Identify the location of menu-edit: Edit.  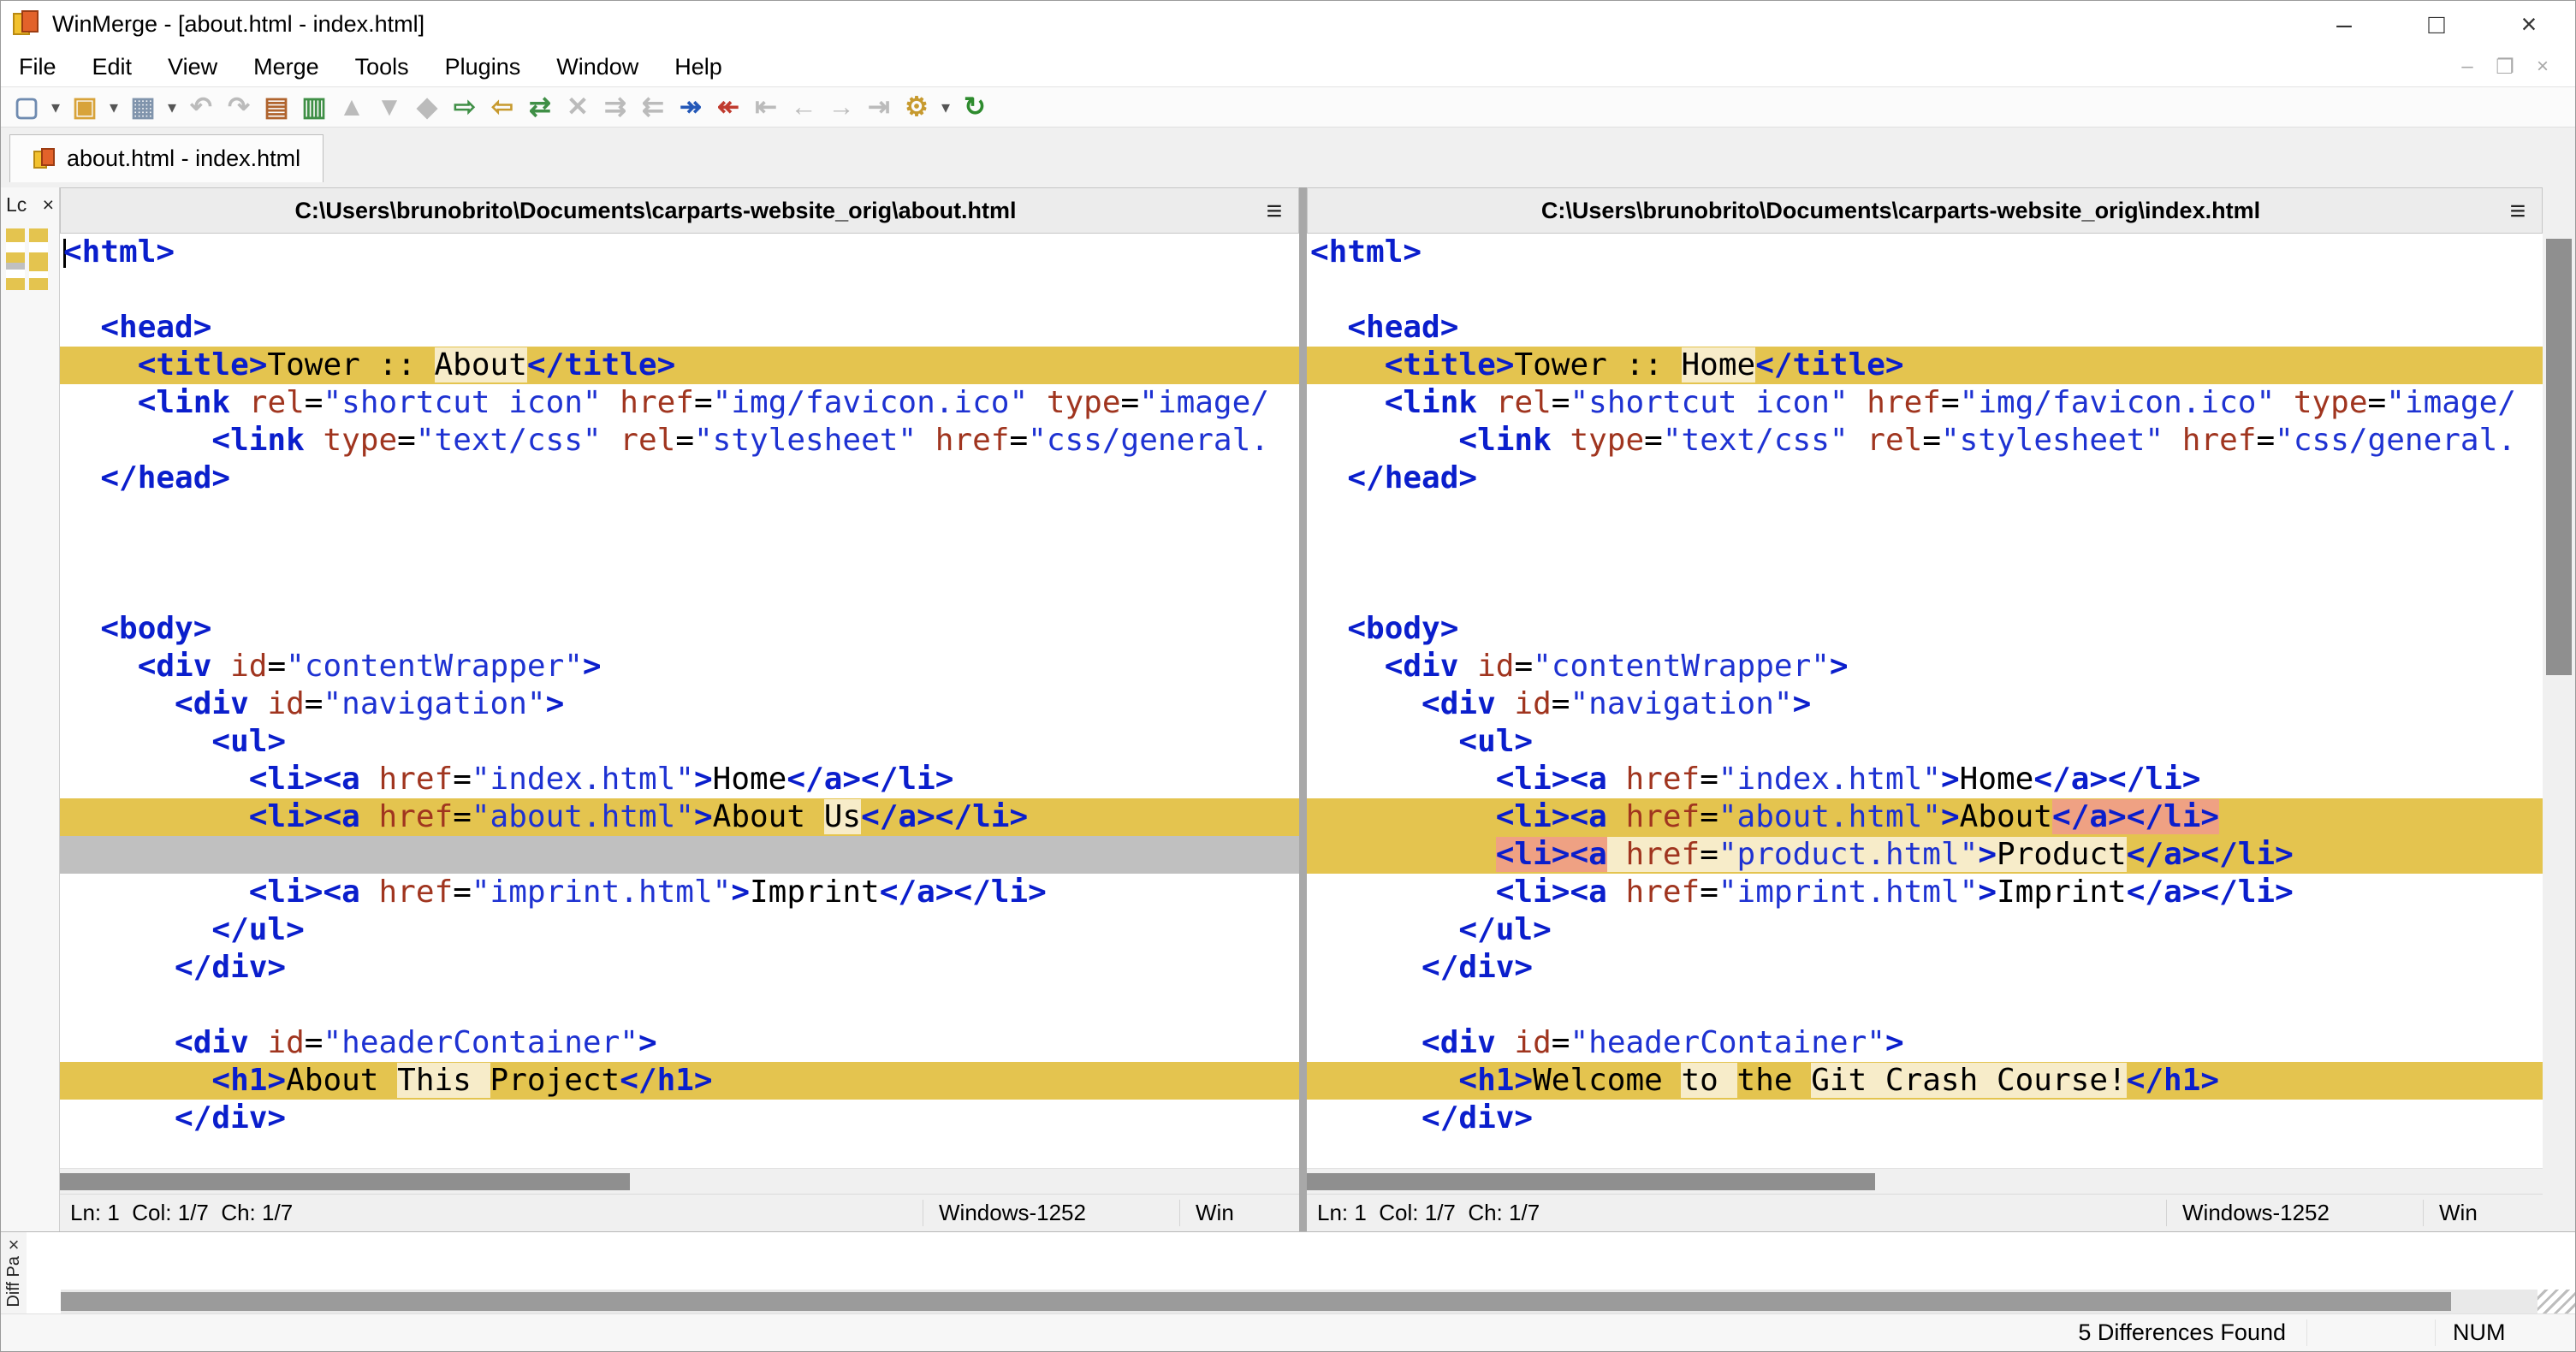
(112, 66).